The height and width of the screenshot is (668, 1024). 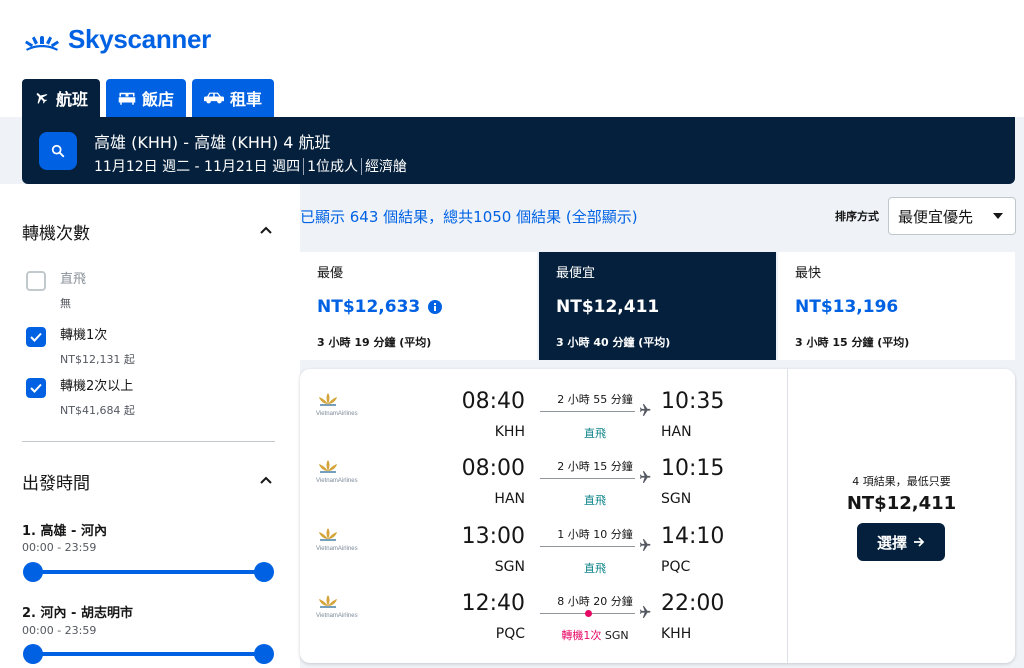 I want to click on cabin-class: 經濟艙, so click(x=386, y=167).